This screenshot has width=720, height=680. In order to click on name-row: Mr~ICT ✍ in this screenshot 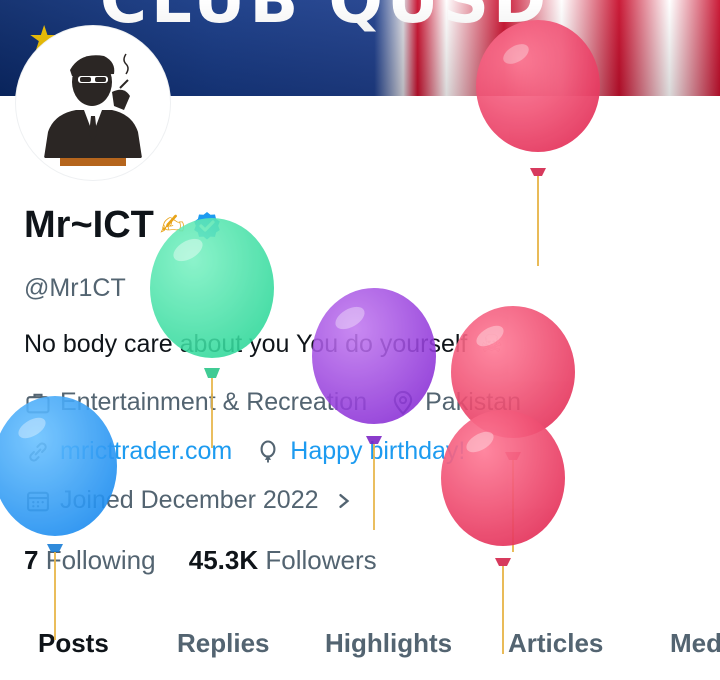, I will do `click(123, 225)`.